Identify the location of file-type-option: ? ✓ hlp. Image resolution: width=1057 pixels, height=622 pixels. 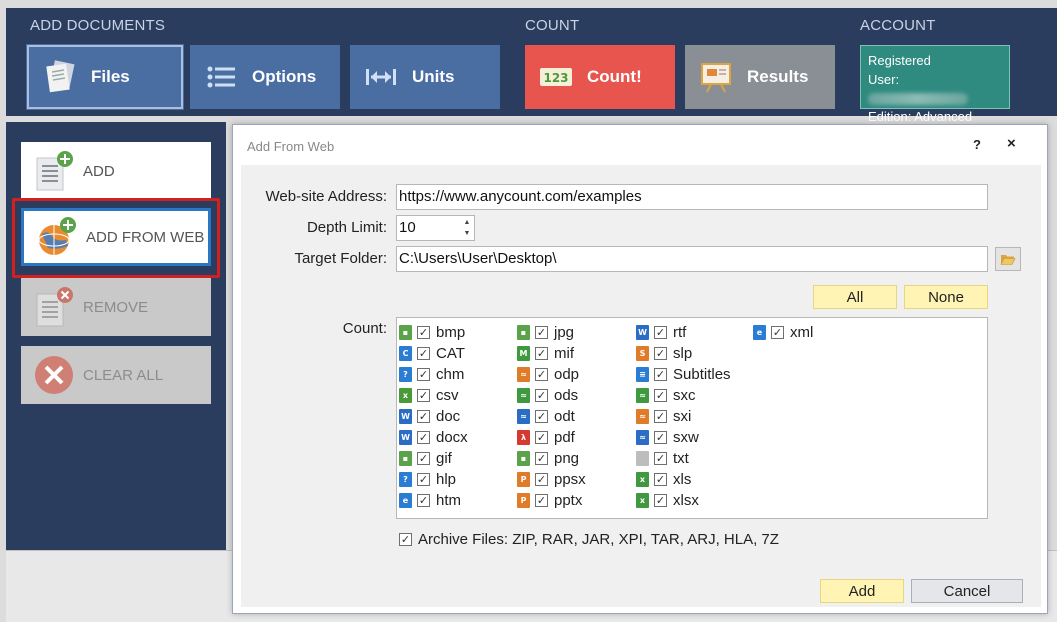
(433, 479).